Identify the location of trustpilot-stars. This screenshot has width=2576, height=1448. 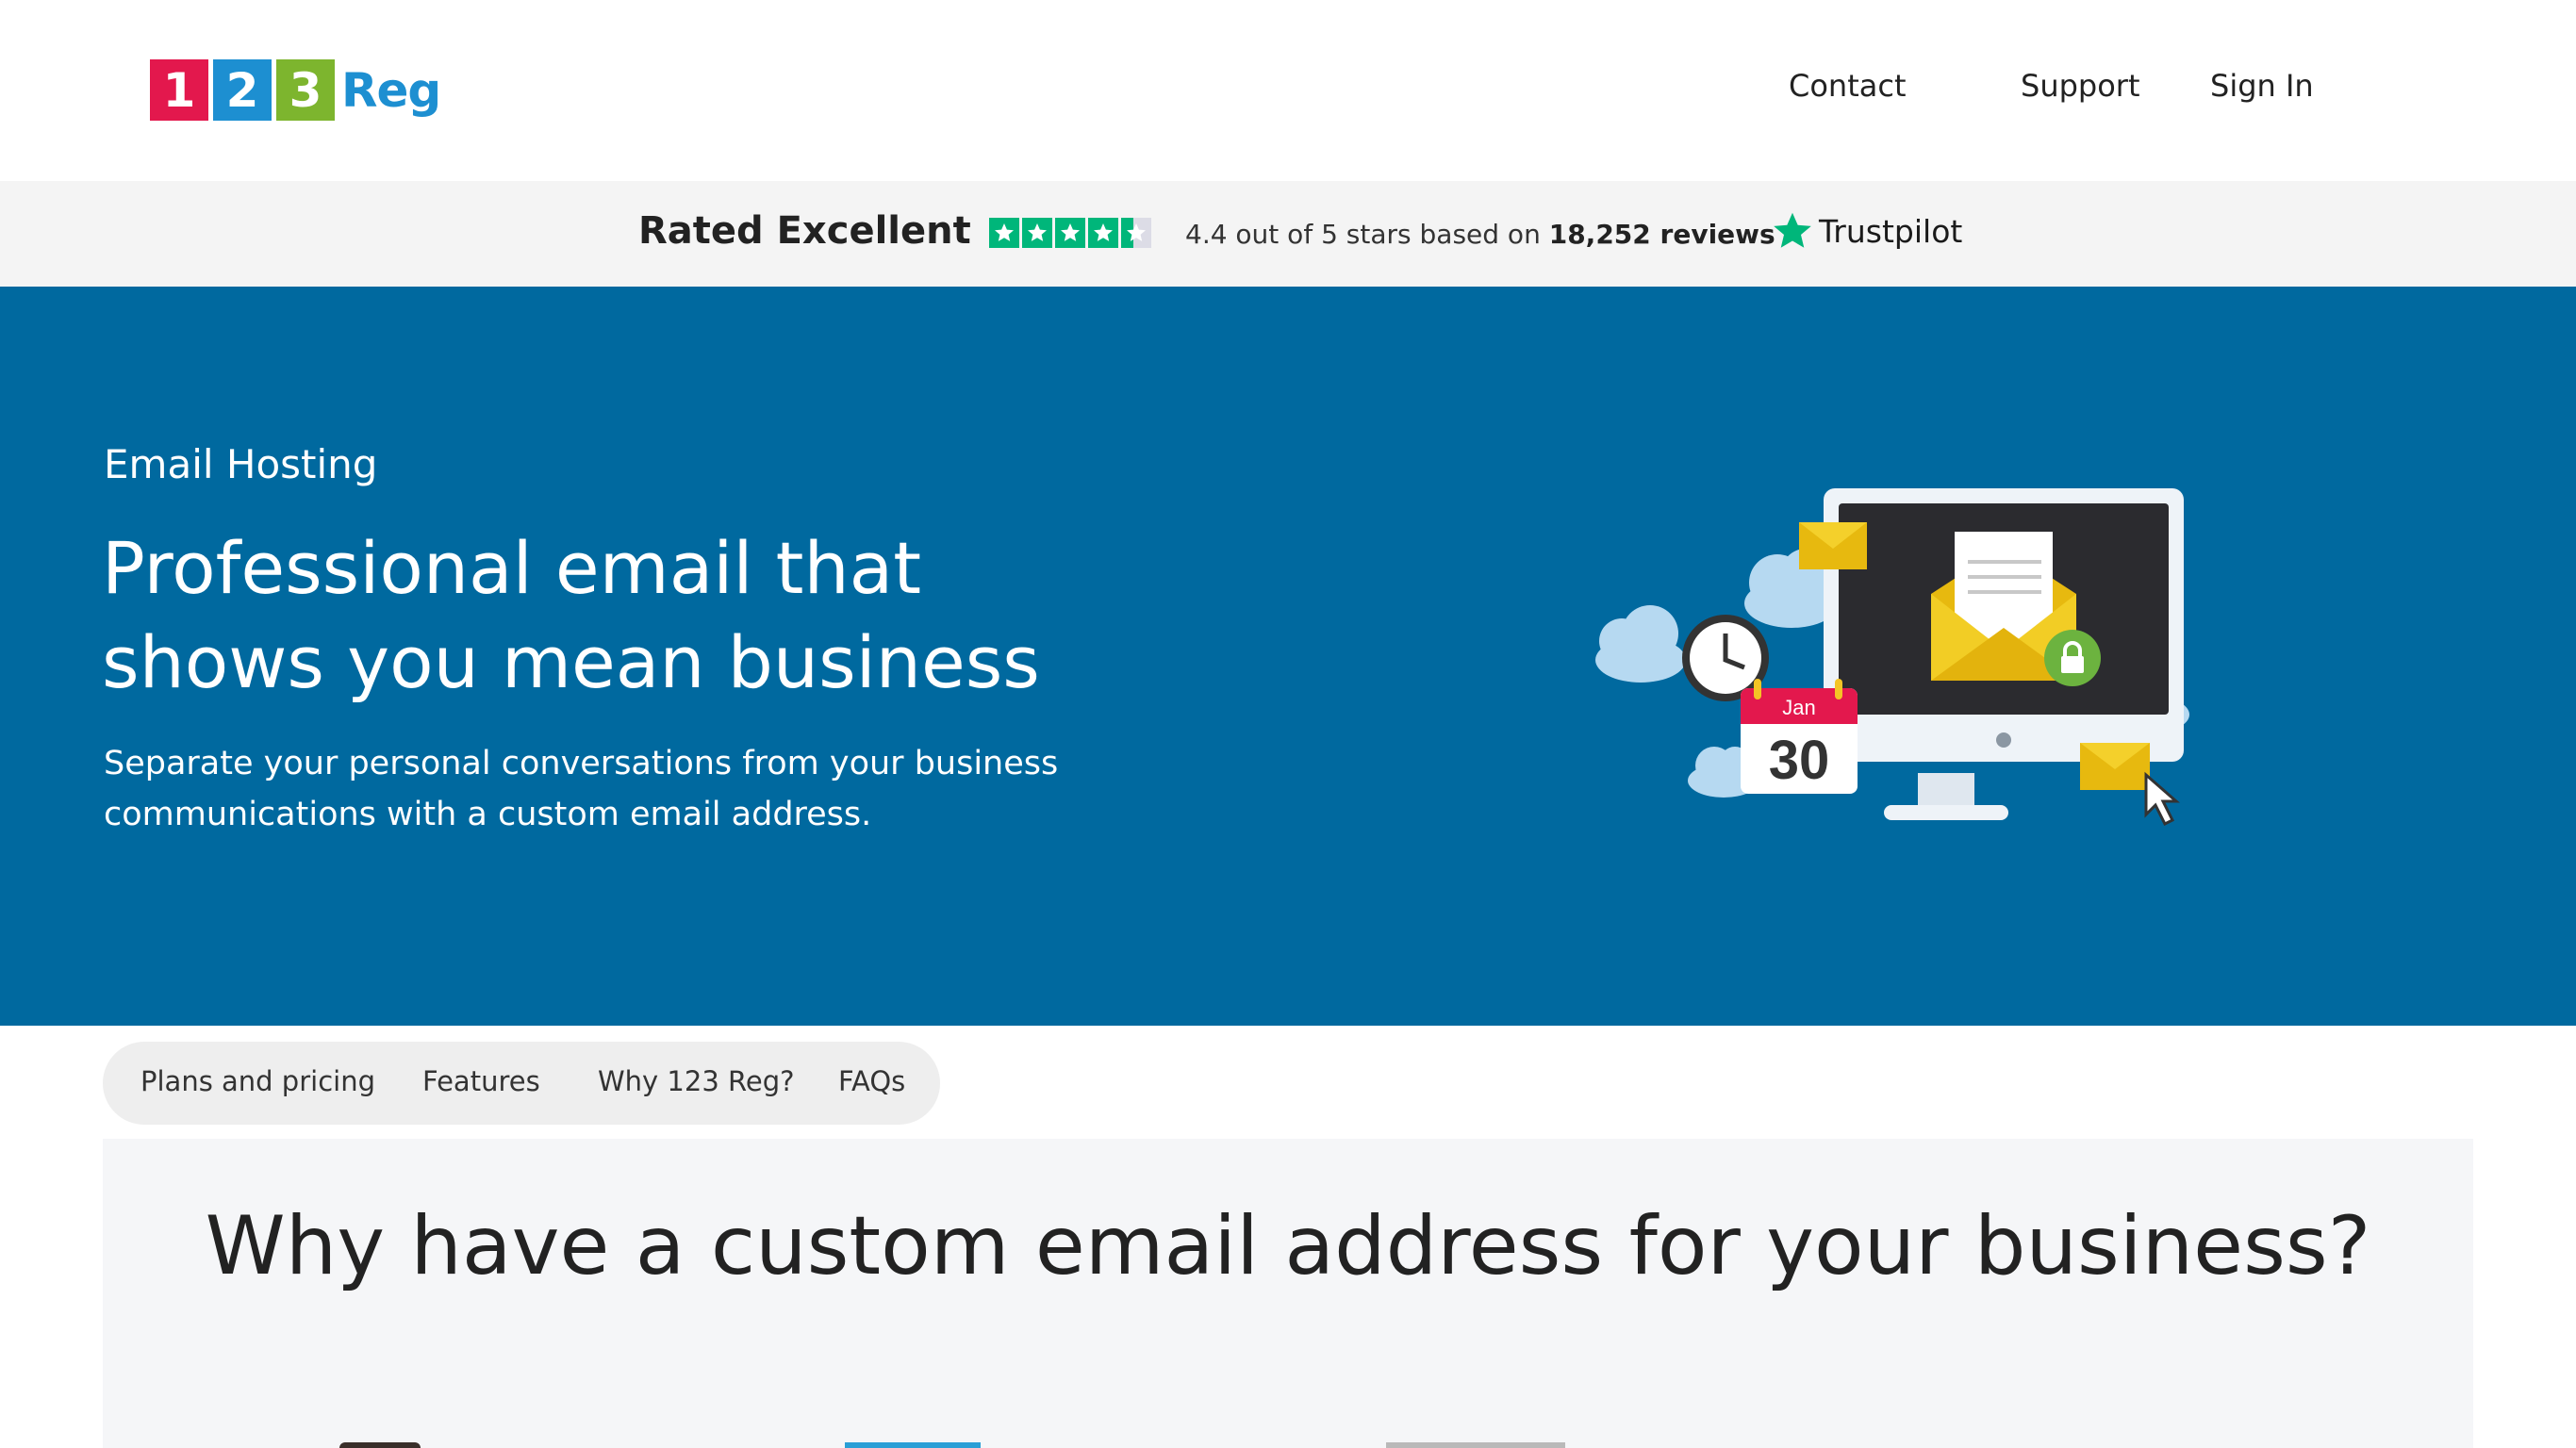
(1071, 233).